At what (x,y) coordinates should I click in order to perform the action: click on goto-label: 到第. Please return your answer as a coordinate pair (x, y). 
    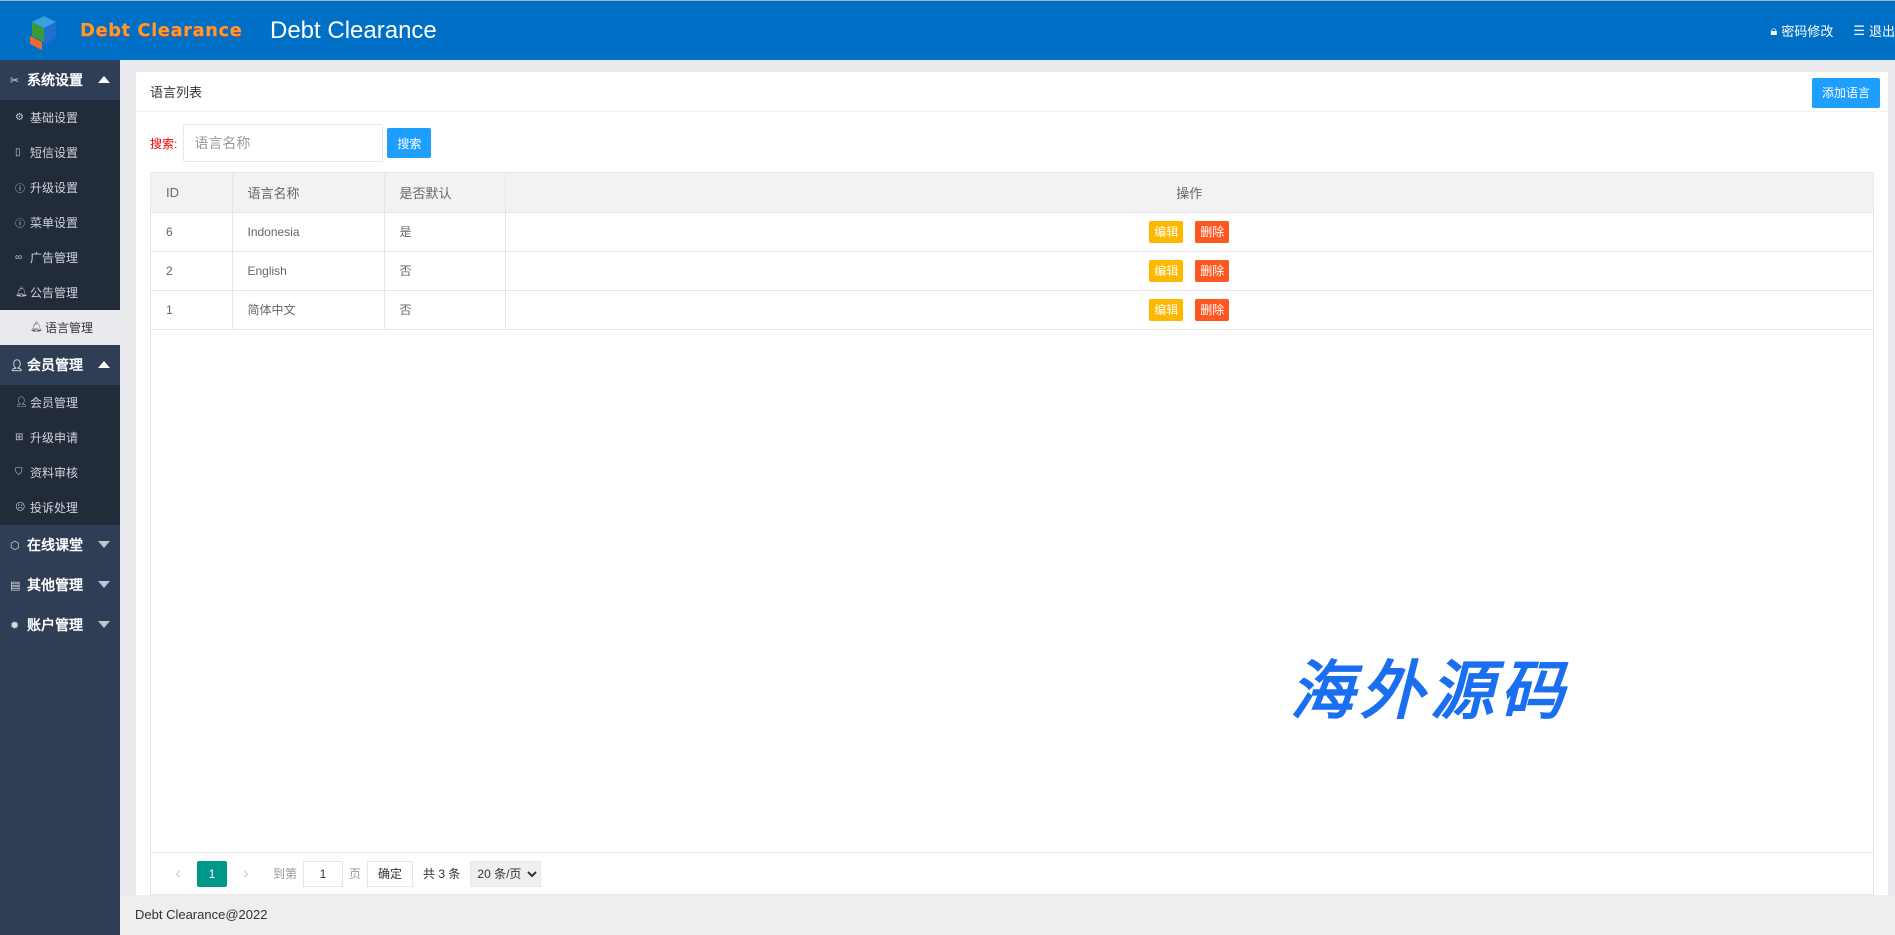
    Looking at the image, I should click on (285, 874).